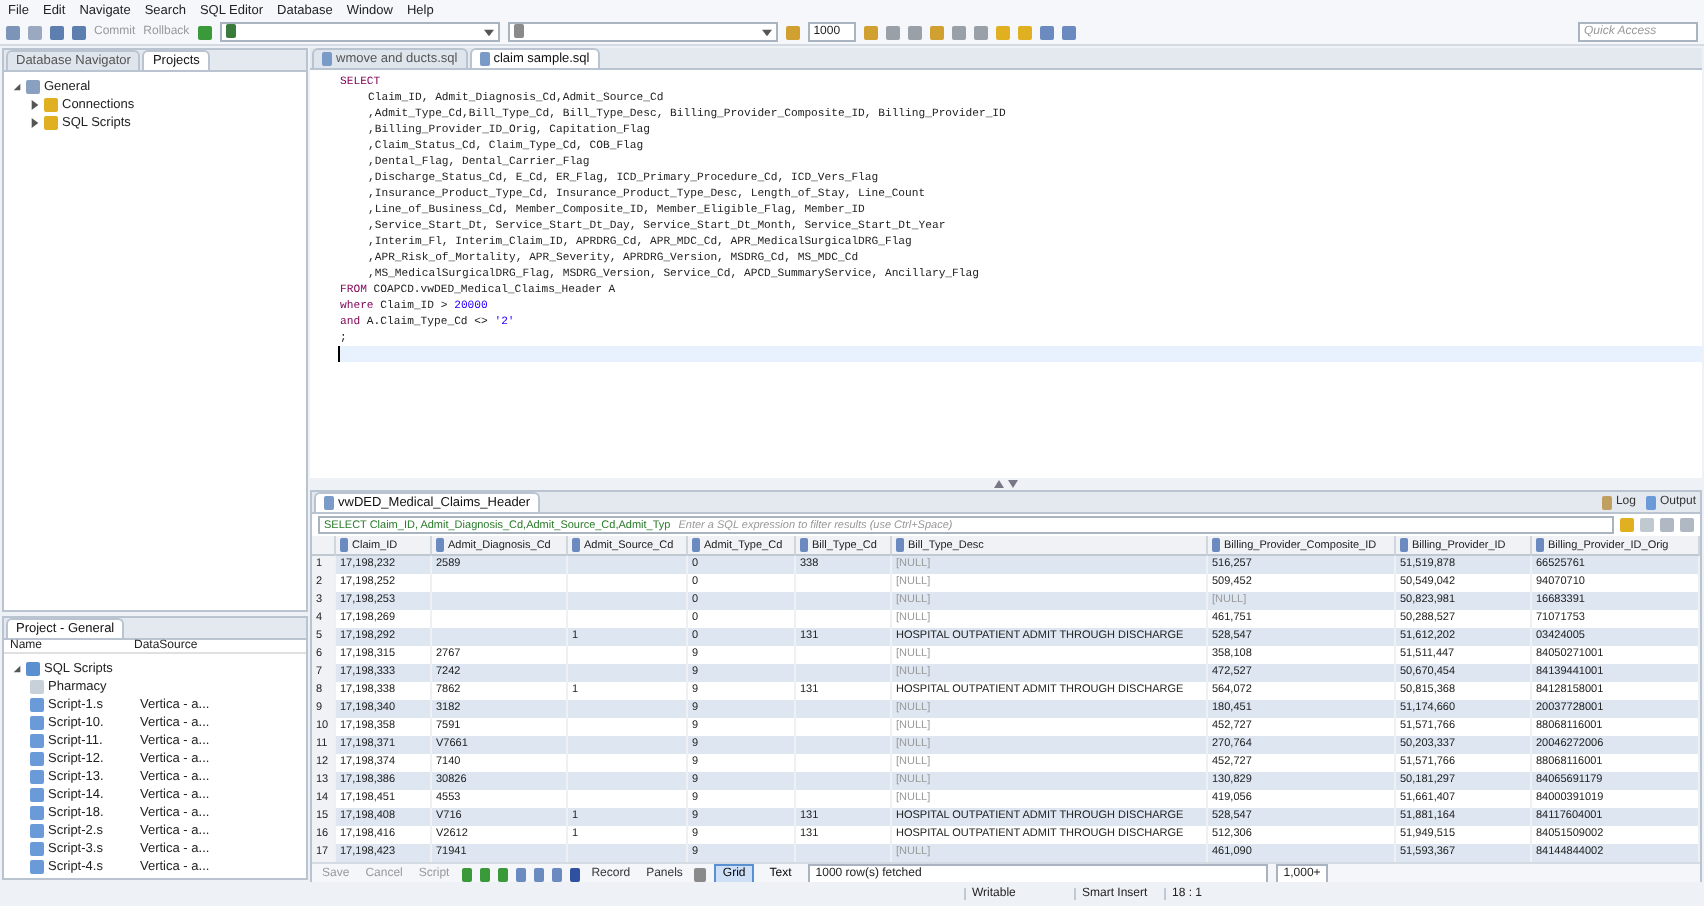 The image size is (1704, 906). What do you see at coordinates (359, 32) in the screenshot?
I see `connection-dropdown` at bounding box center [359, 32].